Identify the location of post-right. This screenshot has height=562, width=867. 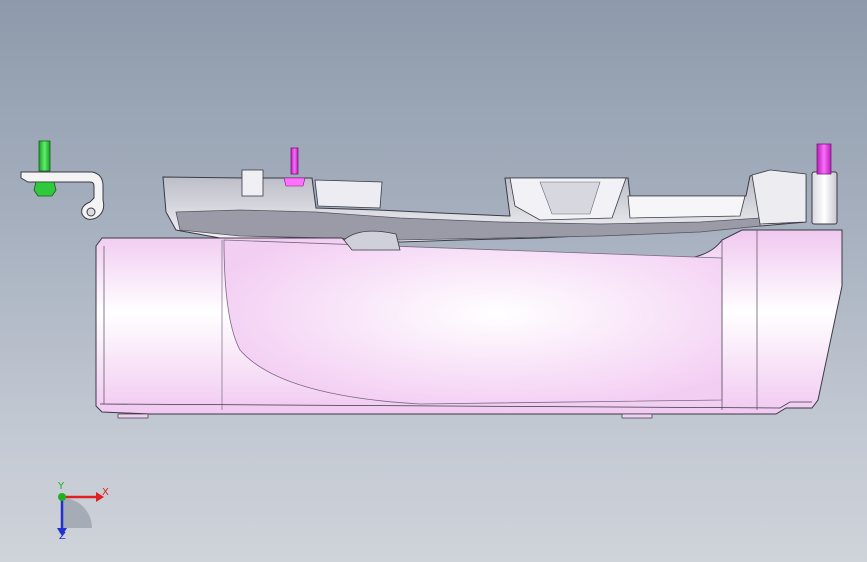
(824, 198).